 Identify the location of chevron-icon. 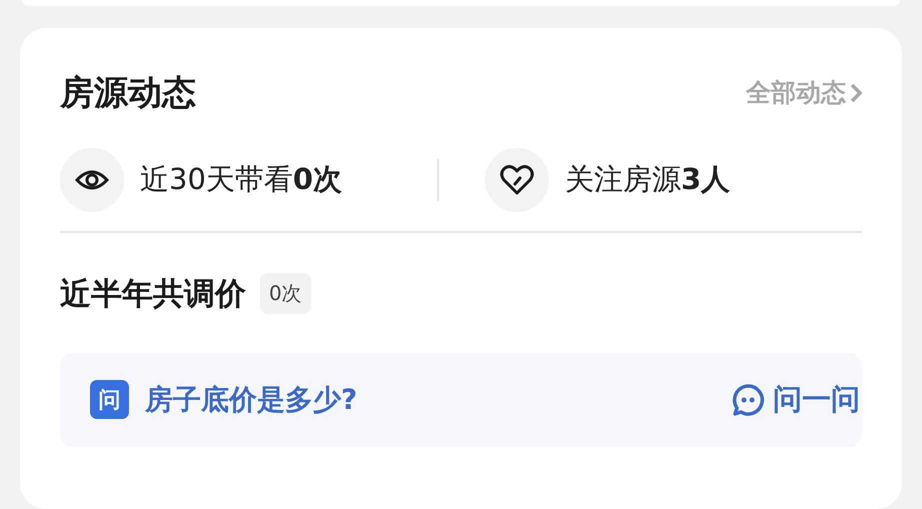
(856, 92).